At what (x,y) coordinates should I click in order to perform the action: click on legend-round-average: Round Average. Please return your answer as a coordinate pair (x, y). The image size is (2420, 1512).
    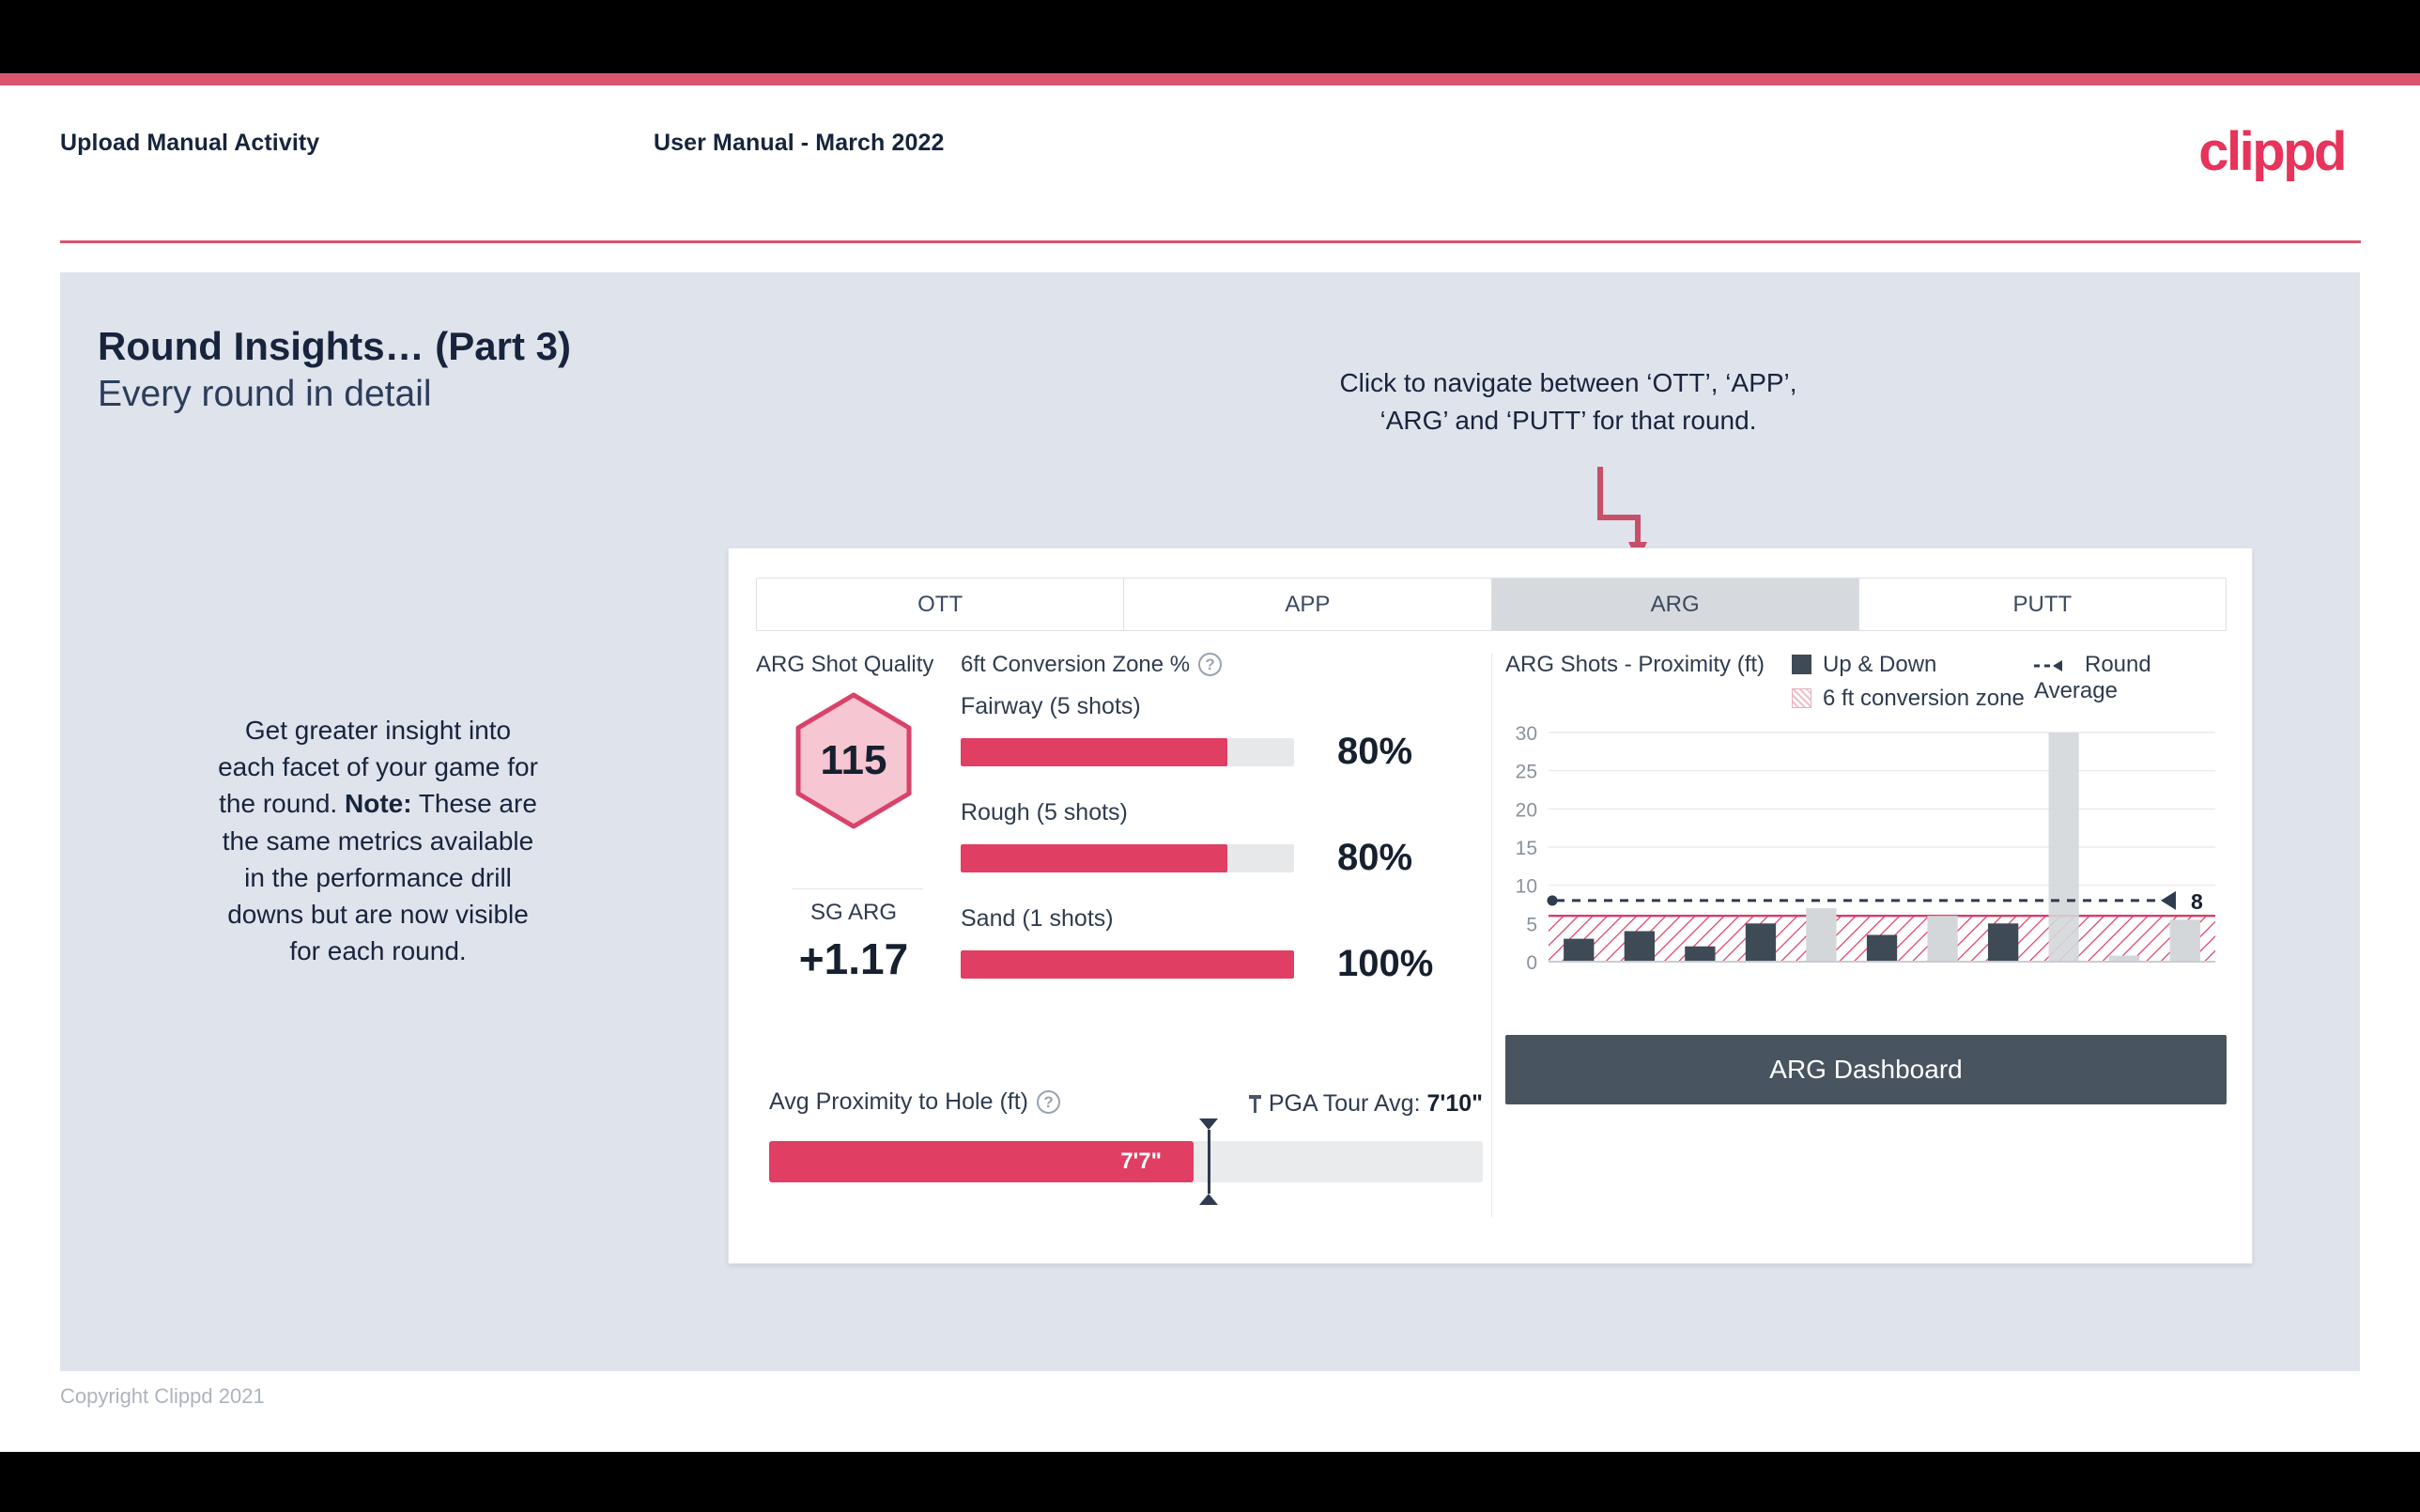
    Looking at the image, I should click on (2130, 678).